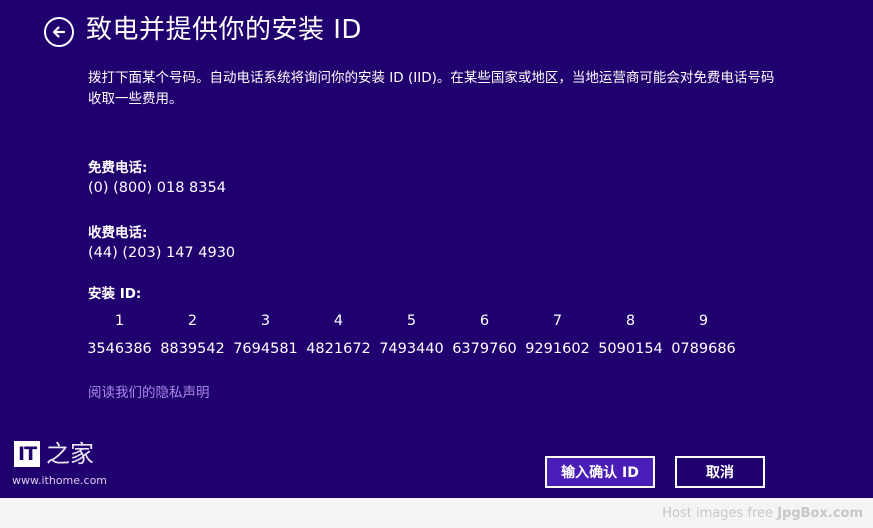 This screenshot has width=873, height=528. I want to click on id-group-value: 6379760, so click(484, 349).